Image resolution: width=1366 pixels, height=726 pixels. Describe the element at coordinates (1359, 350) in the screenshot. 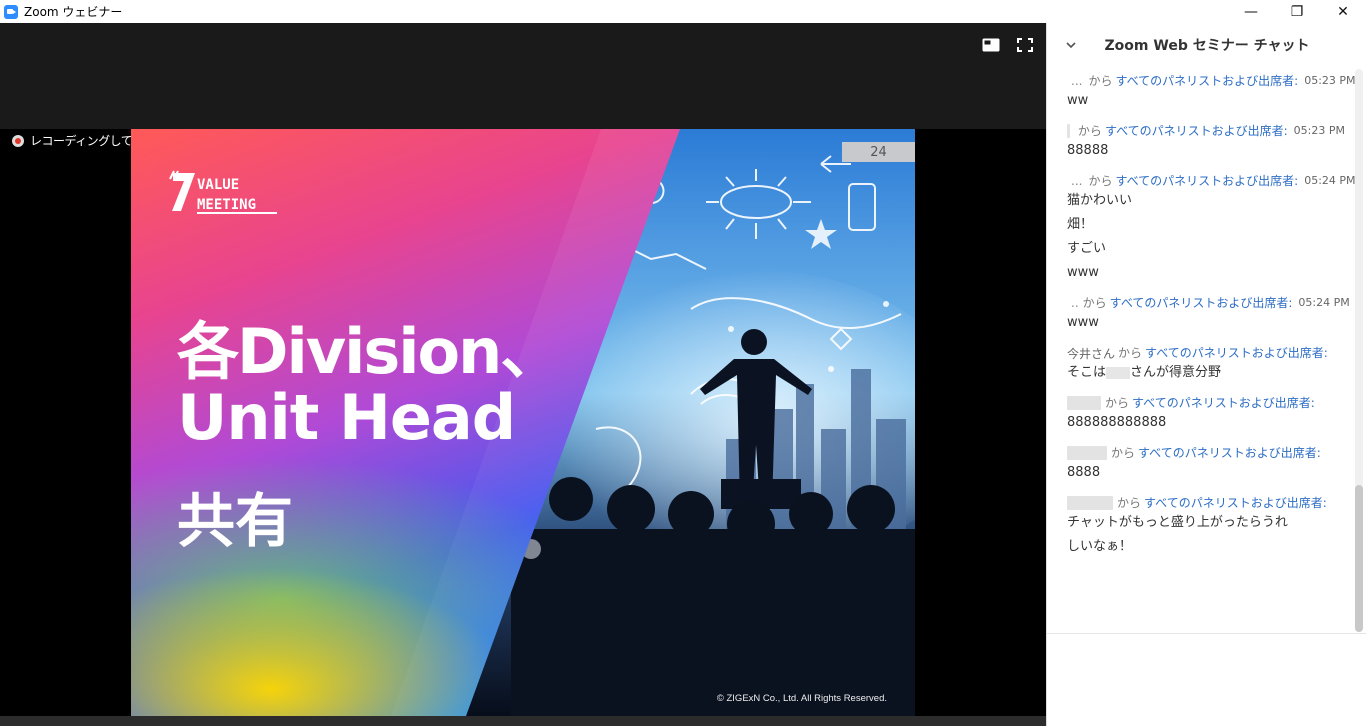

I see `chat-scrollbar` at that location.